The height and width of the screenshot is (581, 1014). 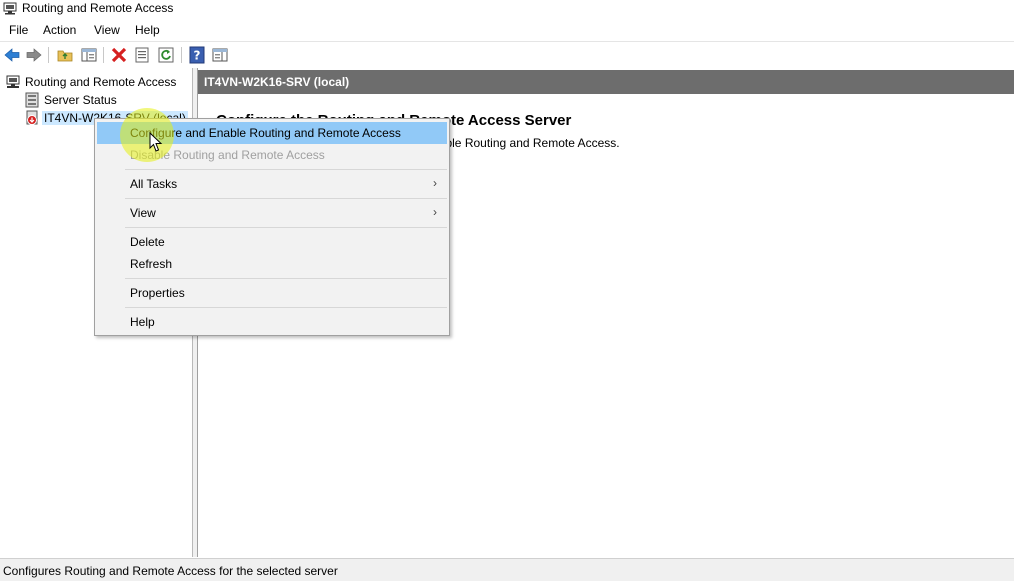 I want to click on toolbar: ?, so click(x=507, y=55).